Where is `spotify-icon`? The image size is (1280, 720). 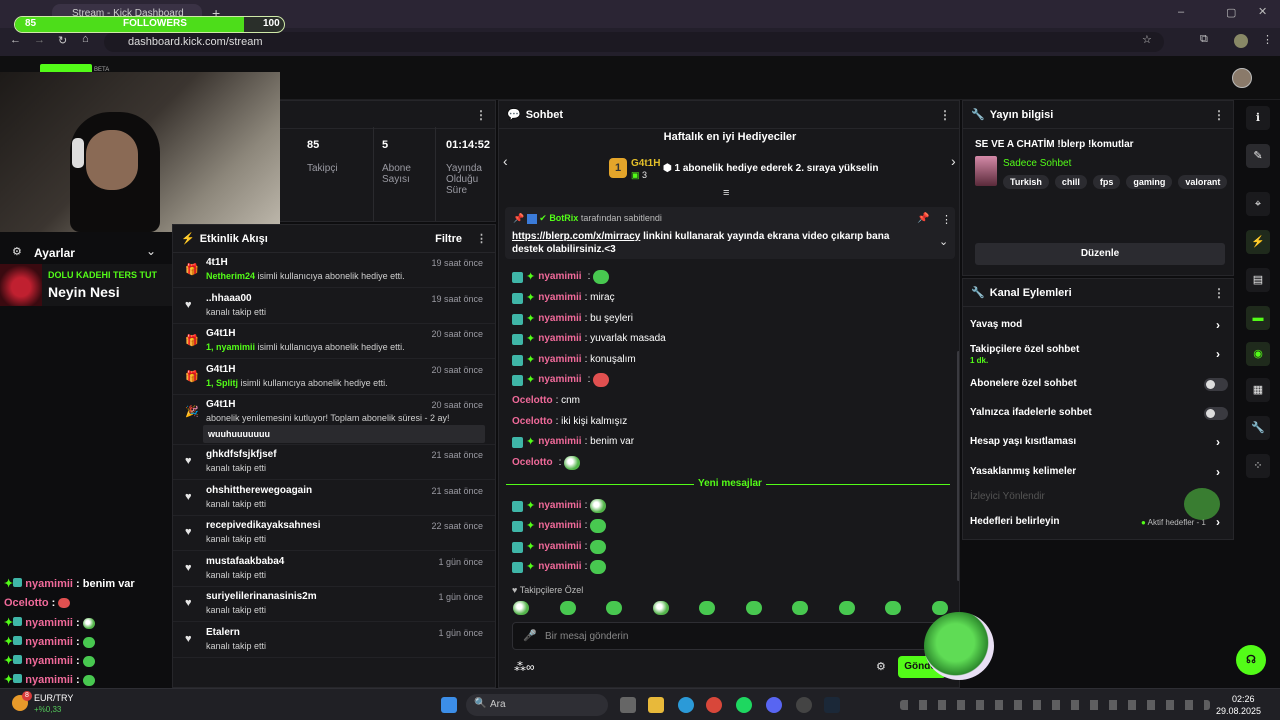
spotify-icon is located at coordinates (744, 705).